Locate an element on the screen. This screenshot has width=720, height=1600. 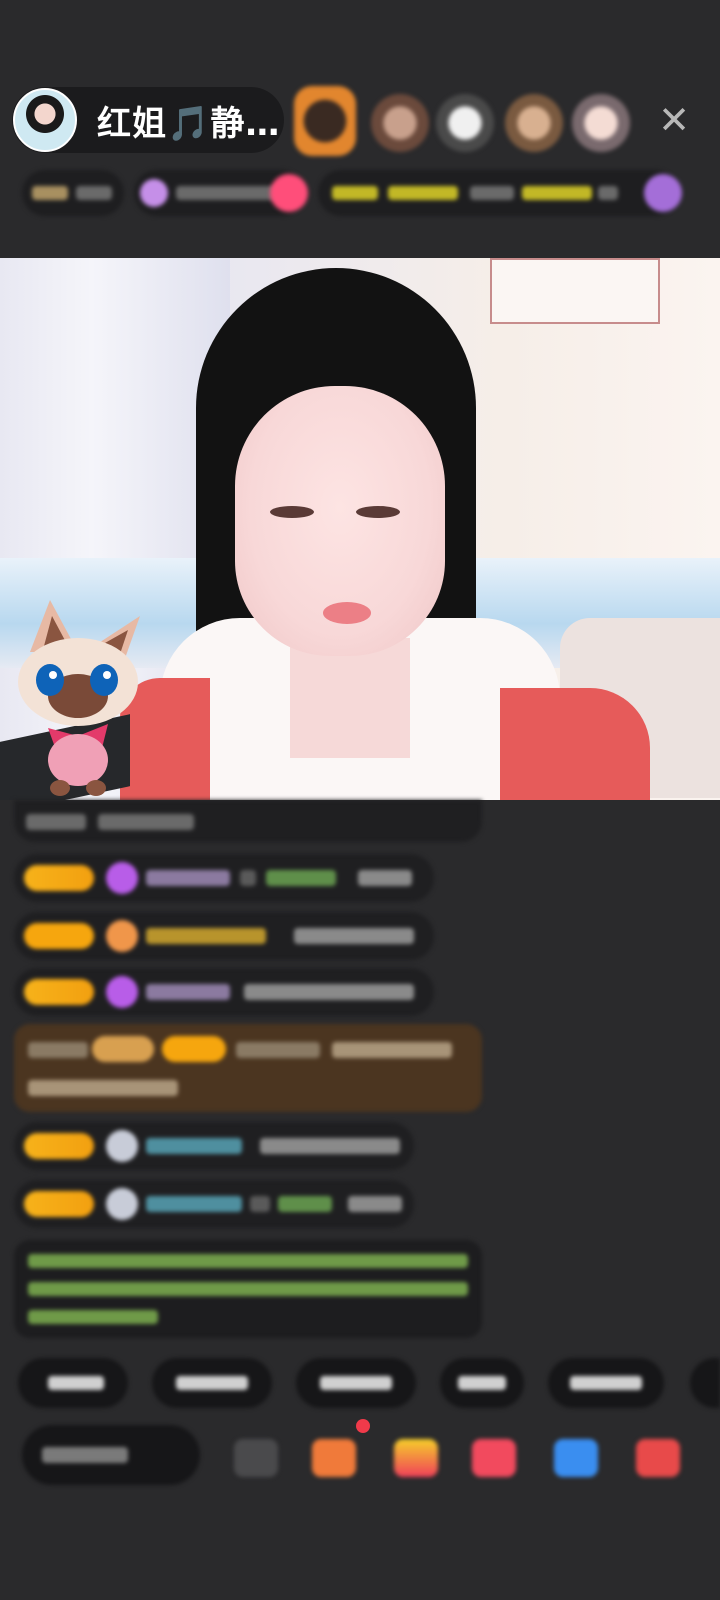
bottom-toolbar is located at coordinates (360, 1452).